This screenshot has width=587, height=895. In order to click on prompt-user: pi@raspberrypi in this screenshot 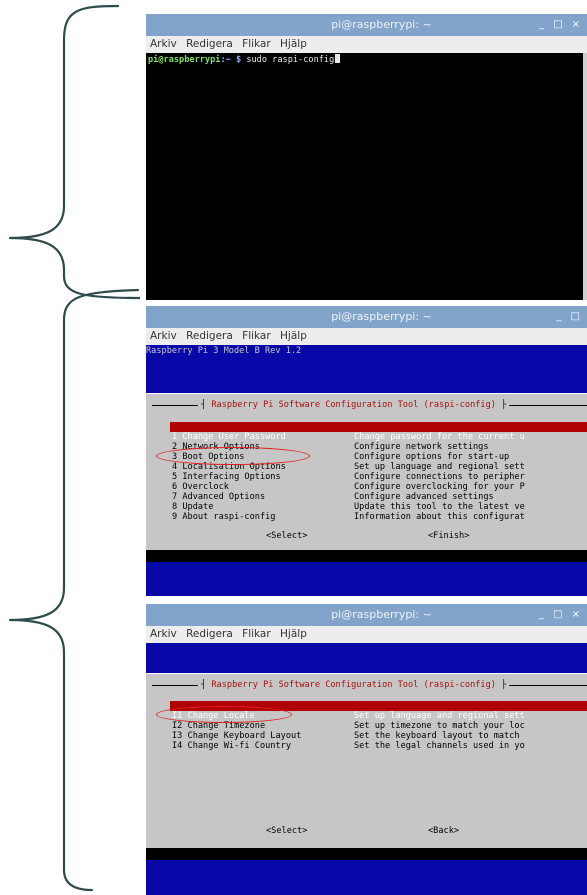, I will do `click(184, 60)`.